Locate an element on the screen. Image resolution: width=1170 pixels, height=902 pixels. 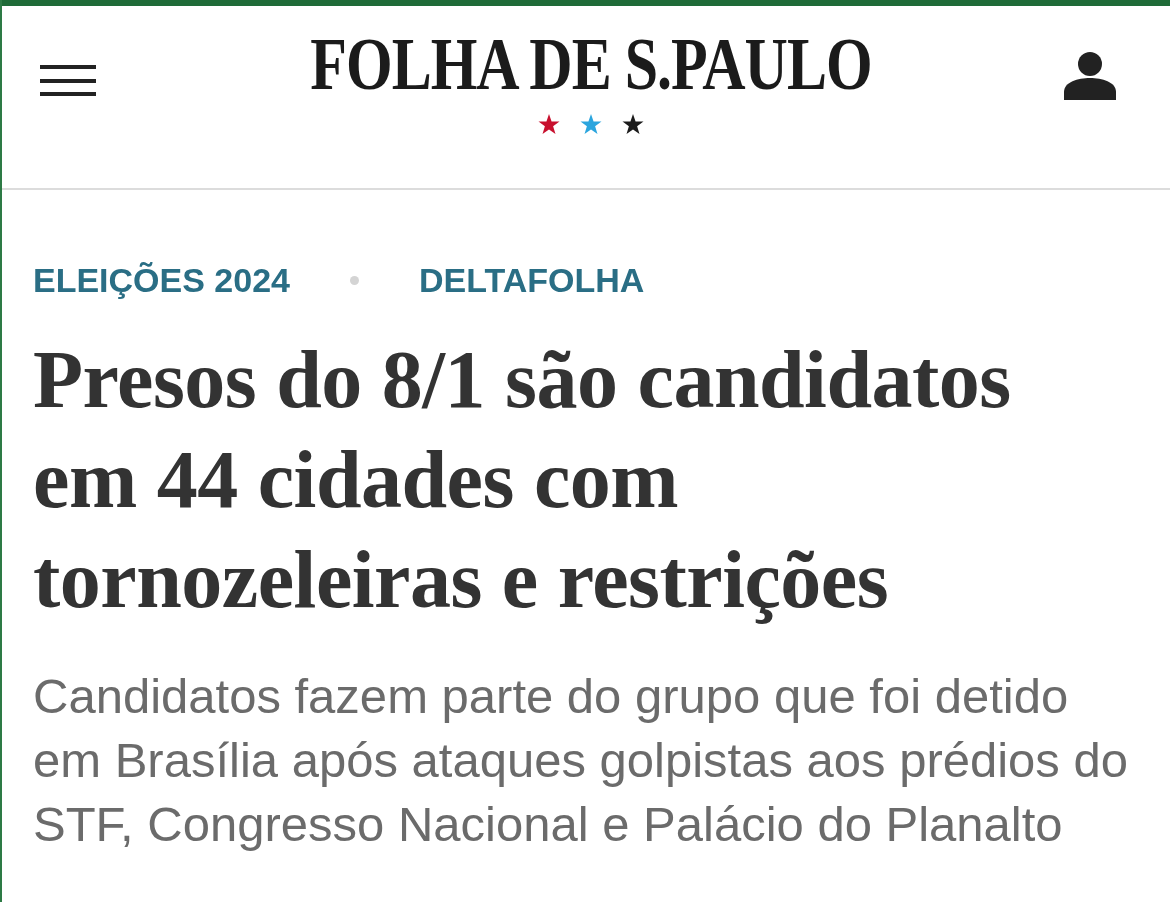
user-icon is located at coordinates (1090, 76).